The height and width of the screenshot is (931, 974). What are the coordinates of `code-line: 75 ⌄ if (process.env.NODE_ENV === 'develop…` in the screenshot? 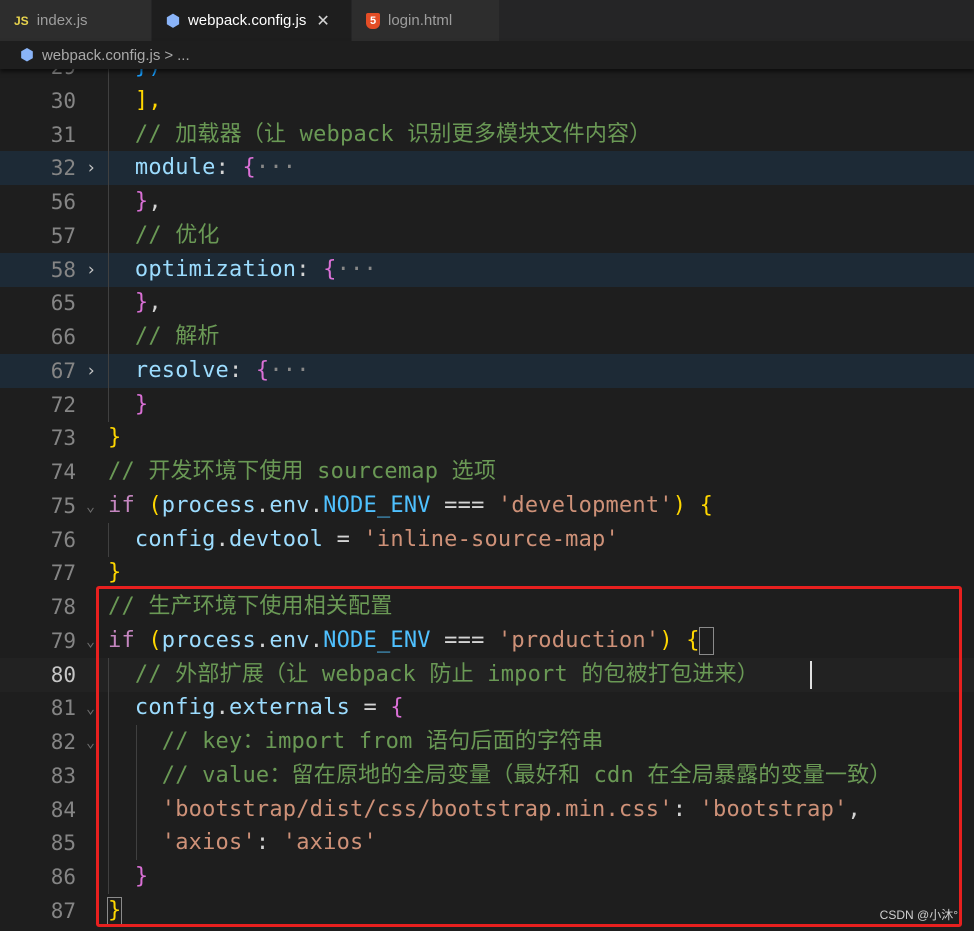 It's located at (487, 506).